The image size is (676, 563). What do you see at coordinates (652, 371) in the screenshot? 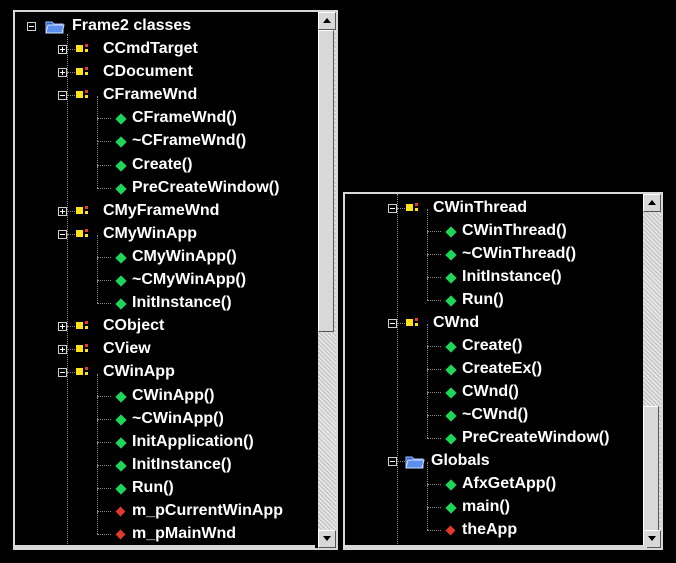
I see `vertical-scrollbar-right` at bounding box center [652, 371].